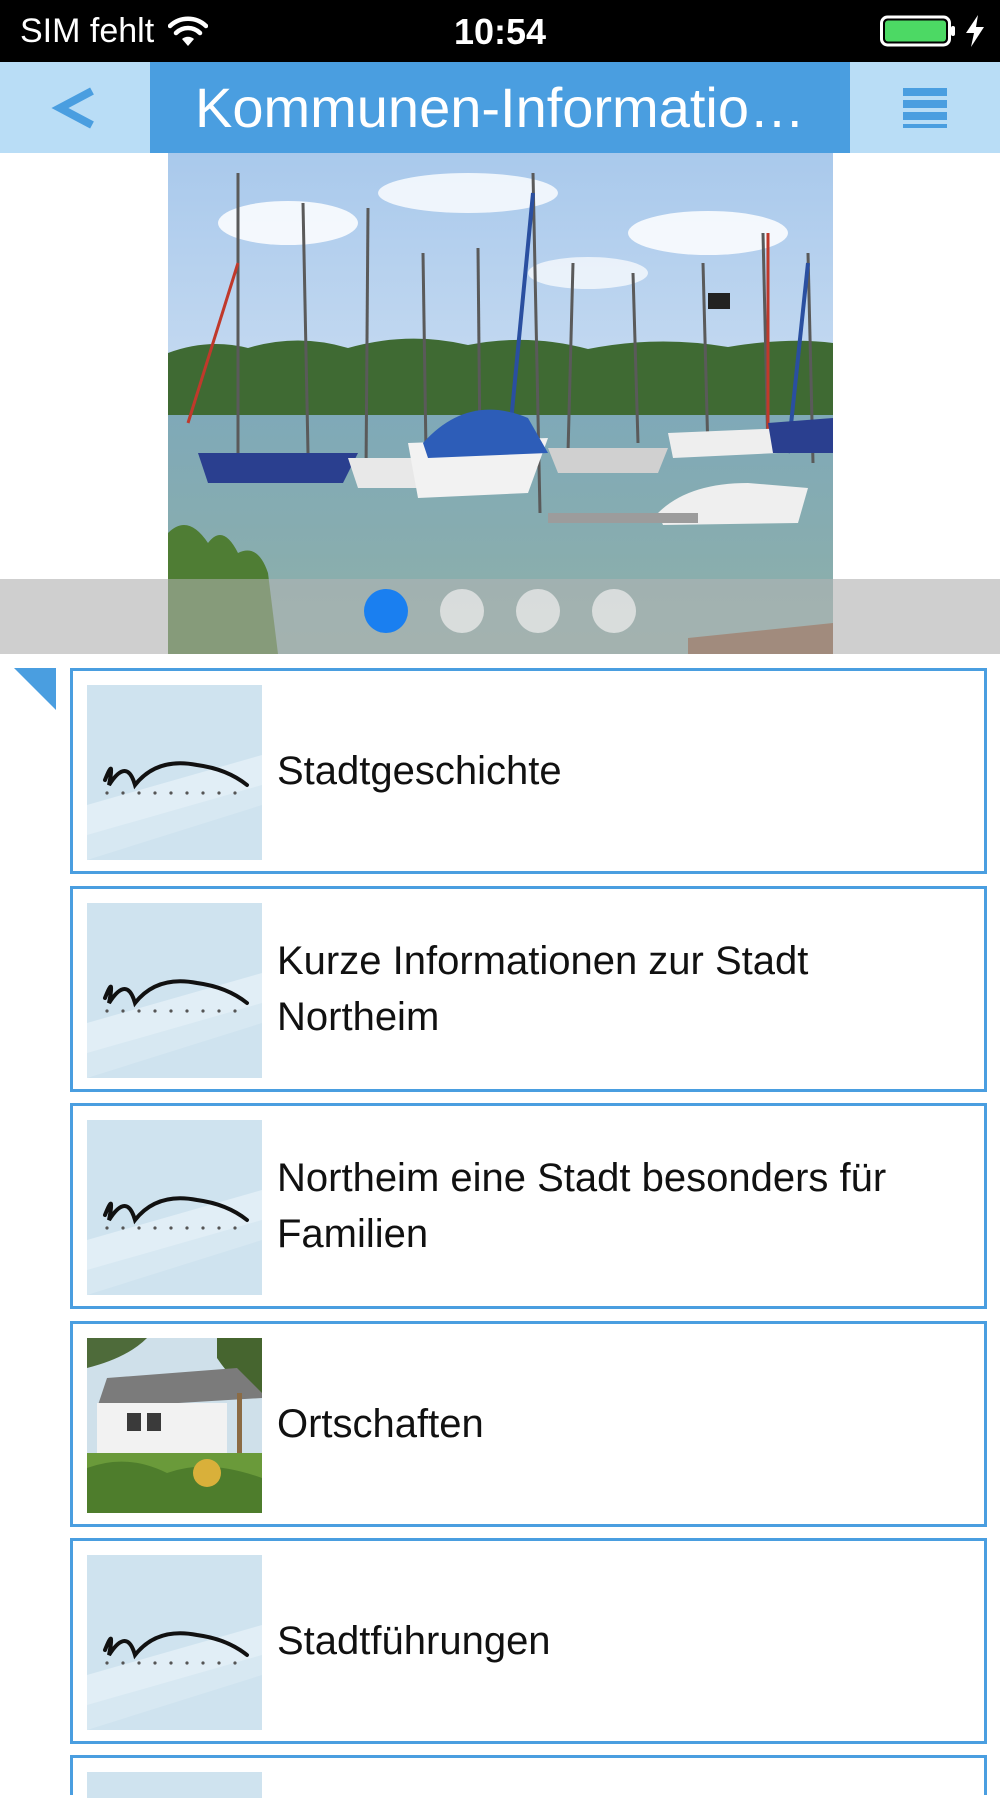  What do you see at coordinates (975, 31) in the screenshot?
I see `charging-bolt-icon` at bounding box center [975, 31].